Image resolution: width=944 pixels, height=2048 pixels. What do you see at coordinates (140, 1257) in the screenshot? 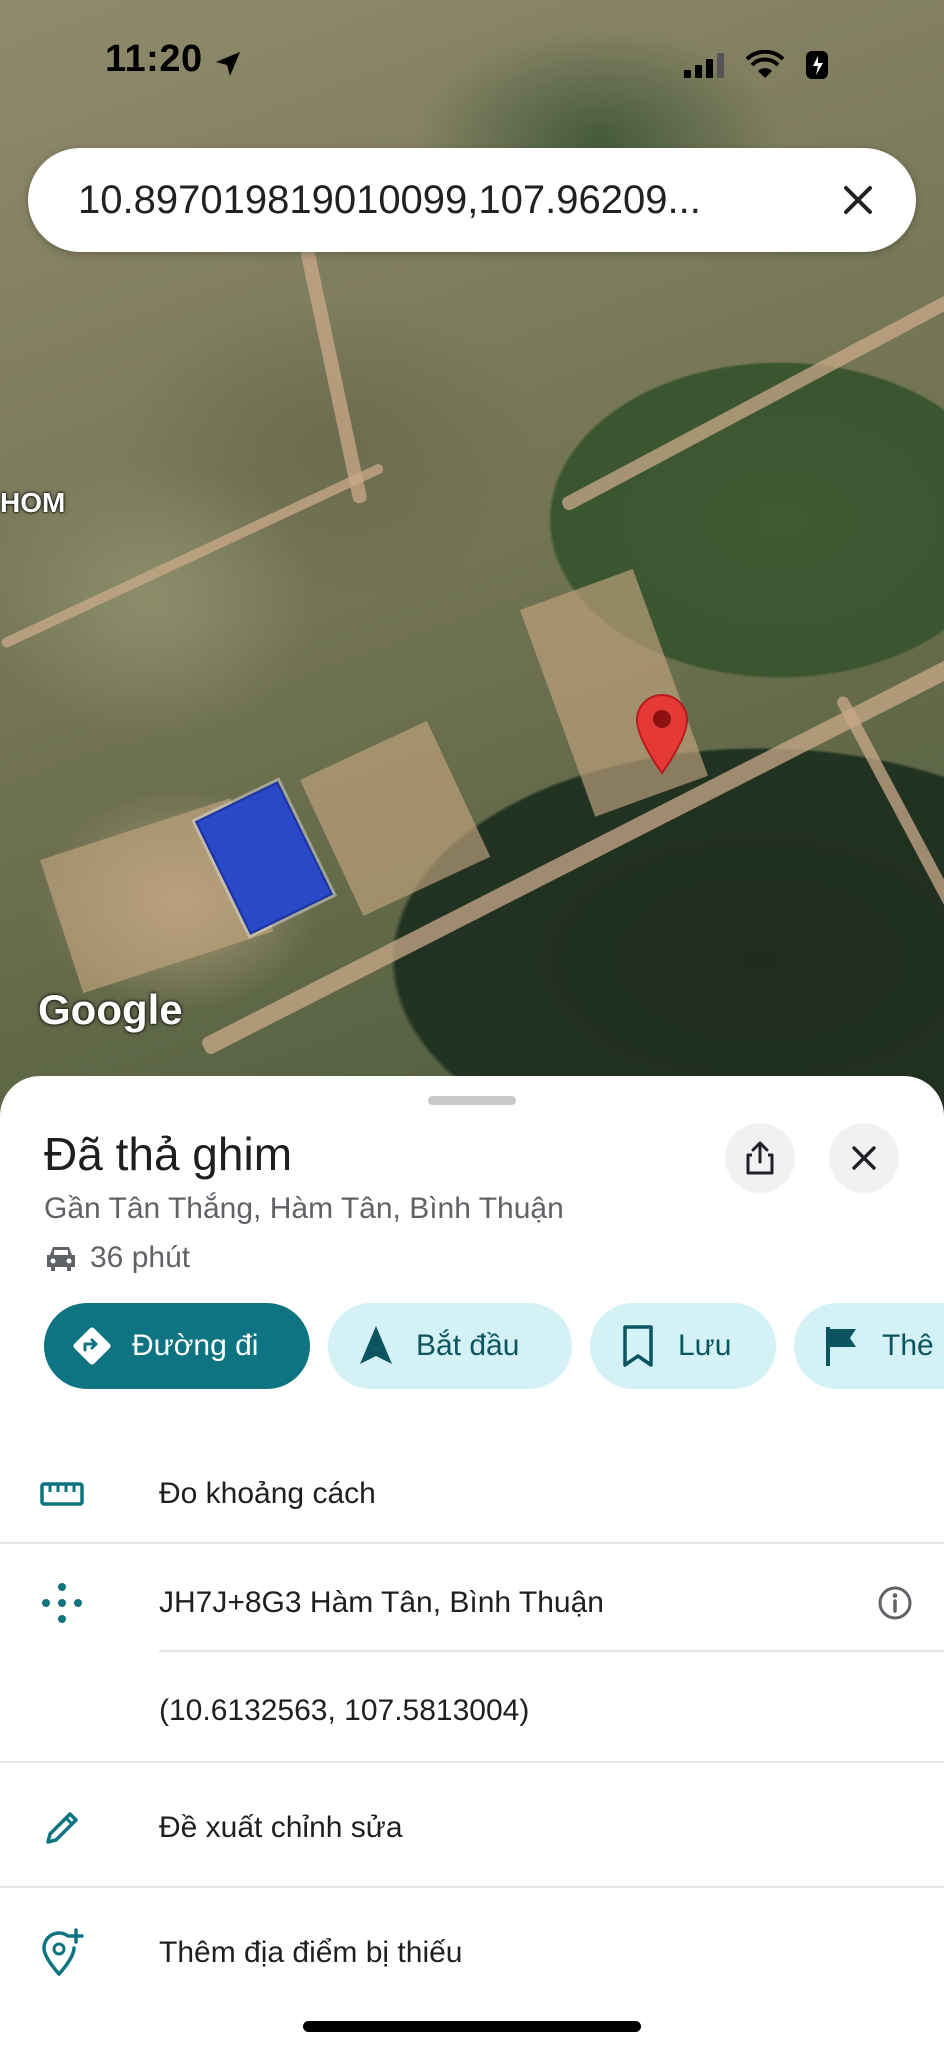
I see `eta-text: 36 phút` at bounding box center [140, 1257].